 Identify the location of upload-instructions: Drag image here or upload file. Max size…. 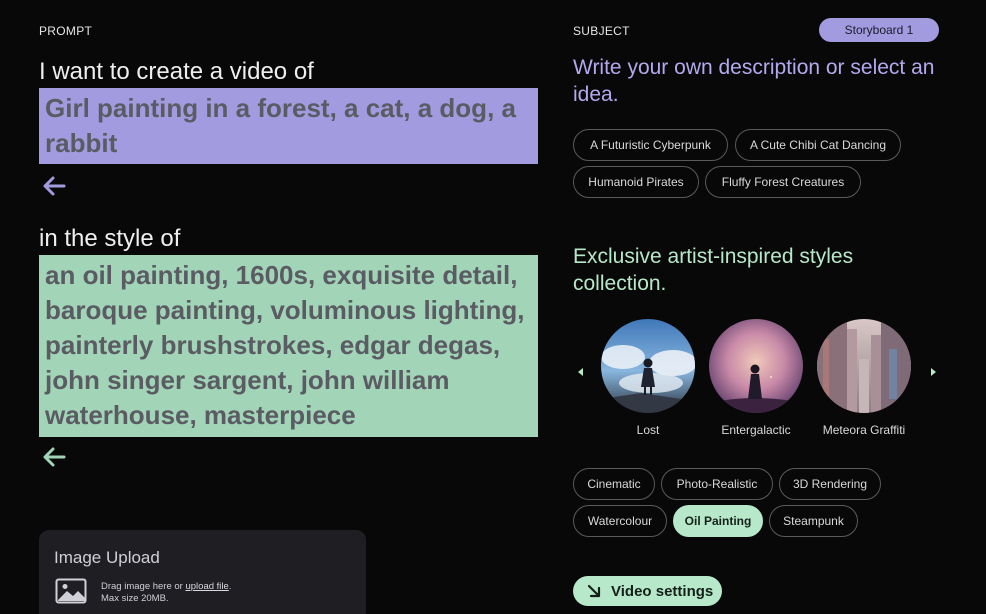
(166, 593).